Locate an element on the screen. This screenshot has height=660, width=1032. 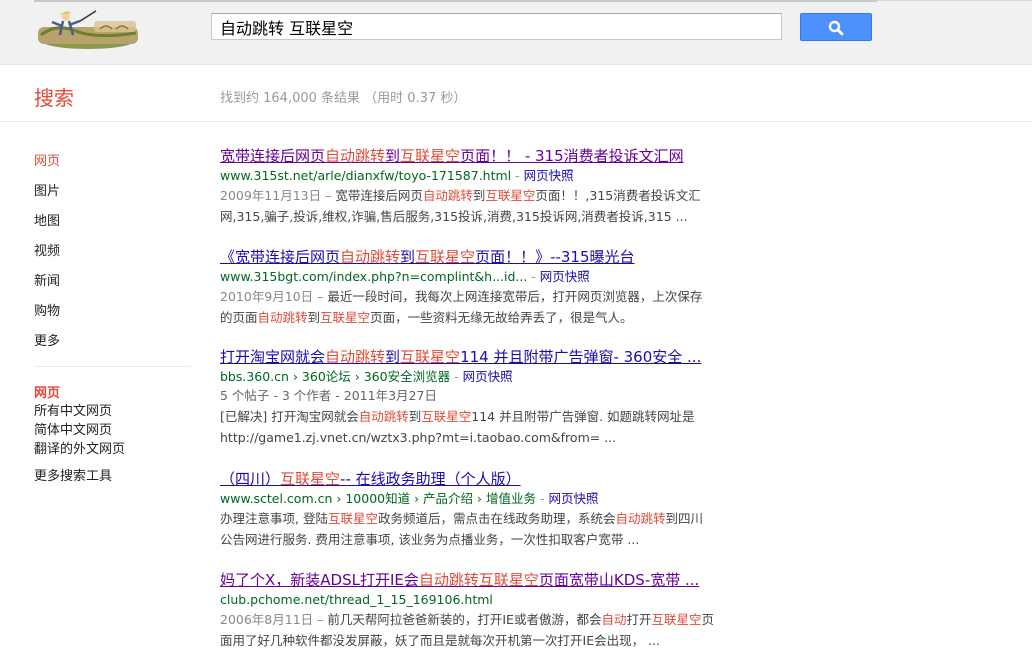
tool-translated: 翻译的外文网页 is located at coordinates (79, 447).